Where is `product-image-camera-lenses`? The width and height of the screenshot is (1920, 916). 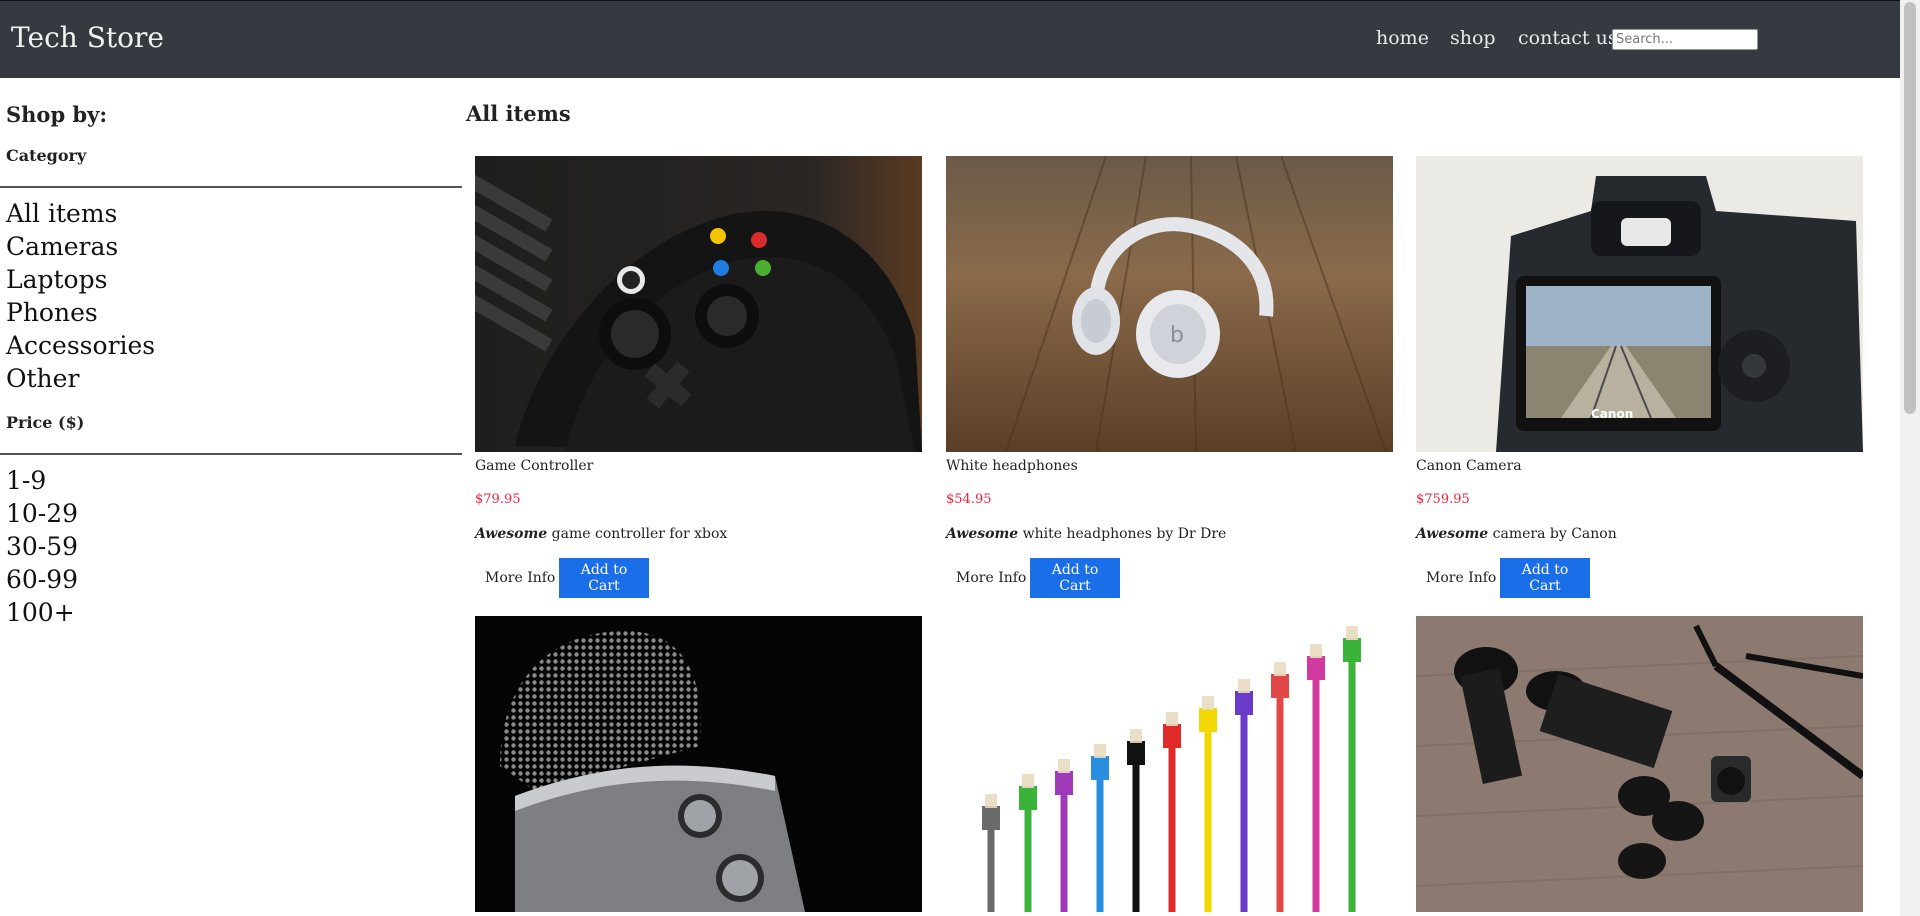
product-image-camera-lenses is located at coordinates (1639, 764).